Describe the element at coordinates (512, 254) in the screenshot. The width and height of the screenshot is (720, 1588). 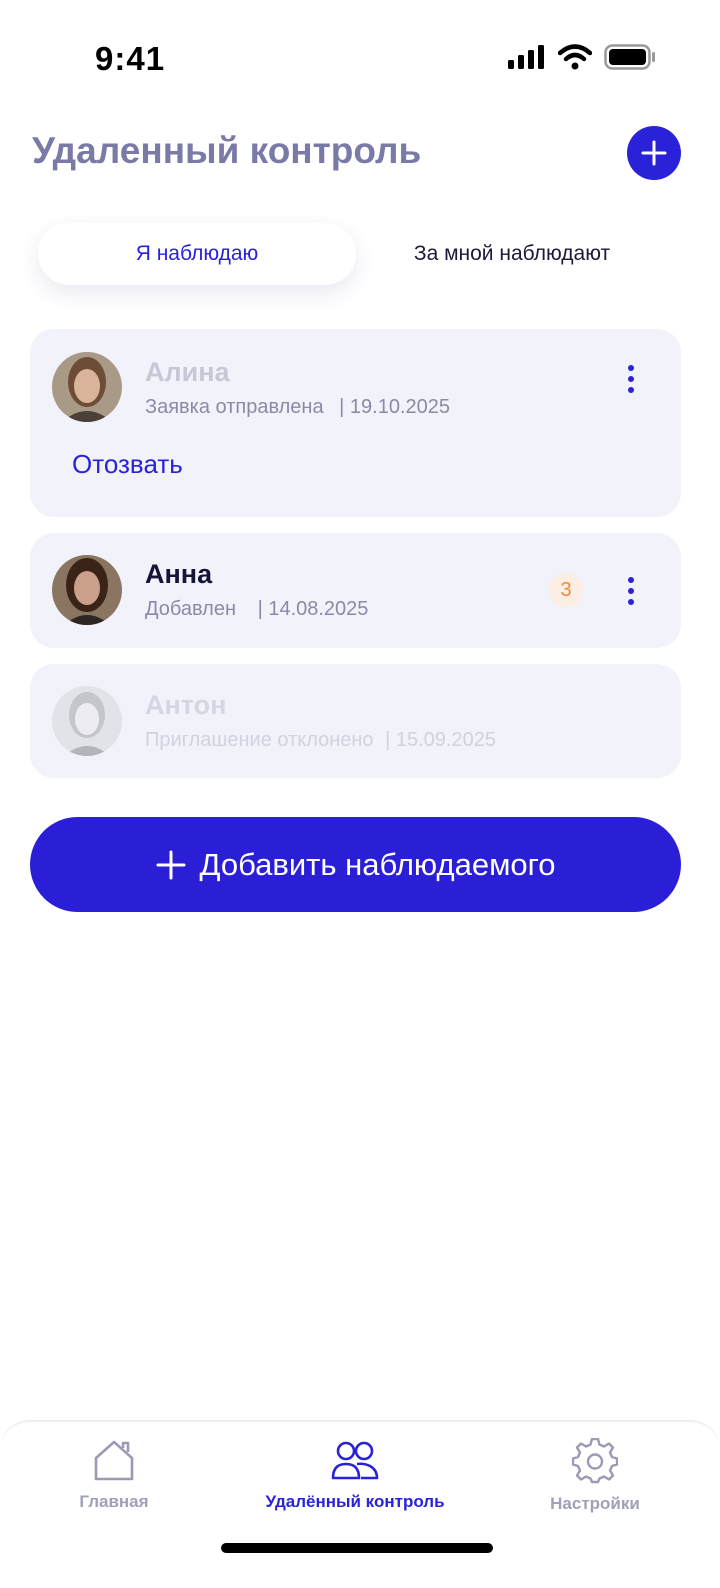
I see `tab-watched-by: За мной наблюдают` at that location.